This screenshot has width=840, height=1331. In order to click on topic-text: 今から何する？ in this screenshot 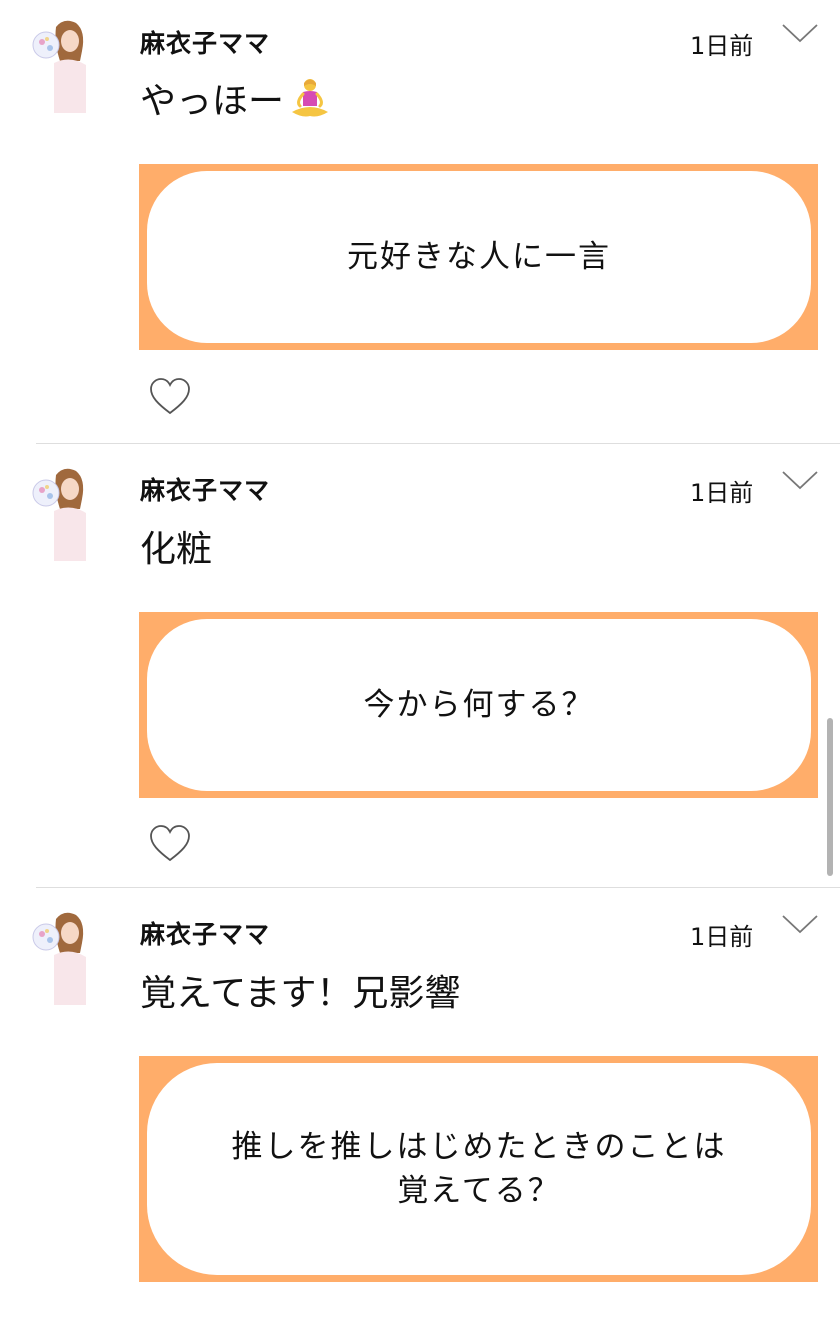, I will do `click(479, 705)`.